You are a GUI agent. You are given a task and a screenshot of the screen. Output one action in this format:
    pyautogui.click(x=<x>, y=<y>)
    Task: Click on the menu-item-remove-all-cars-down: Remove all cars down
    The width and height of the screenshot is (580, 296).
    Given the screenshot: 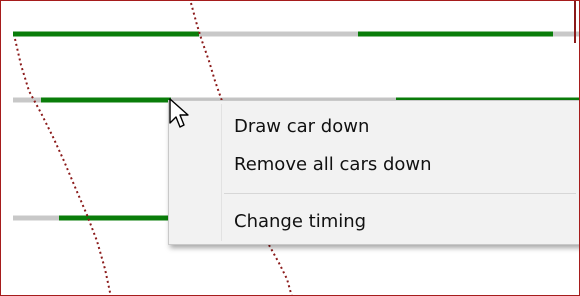 What is the action you would take?
    pyautogui.click(x=375, y=165)
    